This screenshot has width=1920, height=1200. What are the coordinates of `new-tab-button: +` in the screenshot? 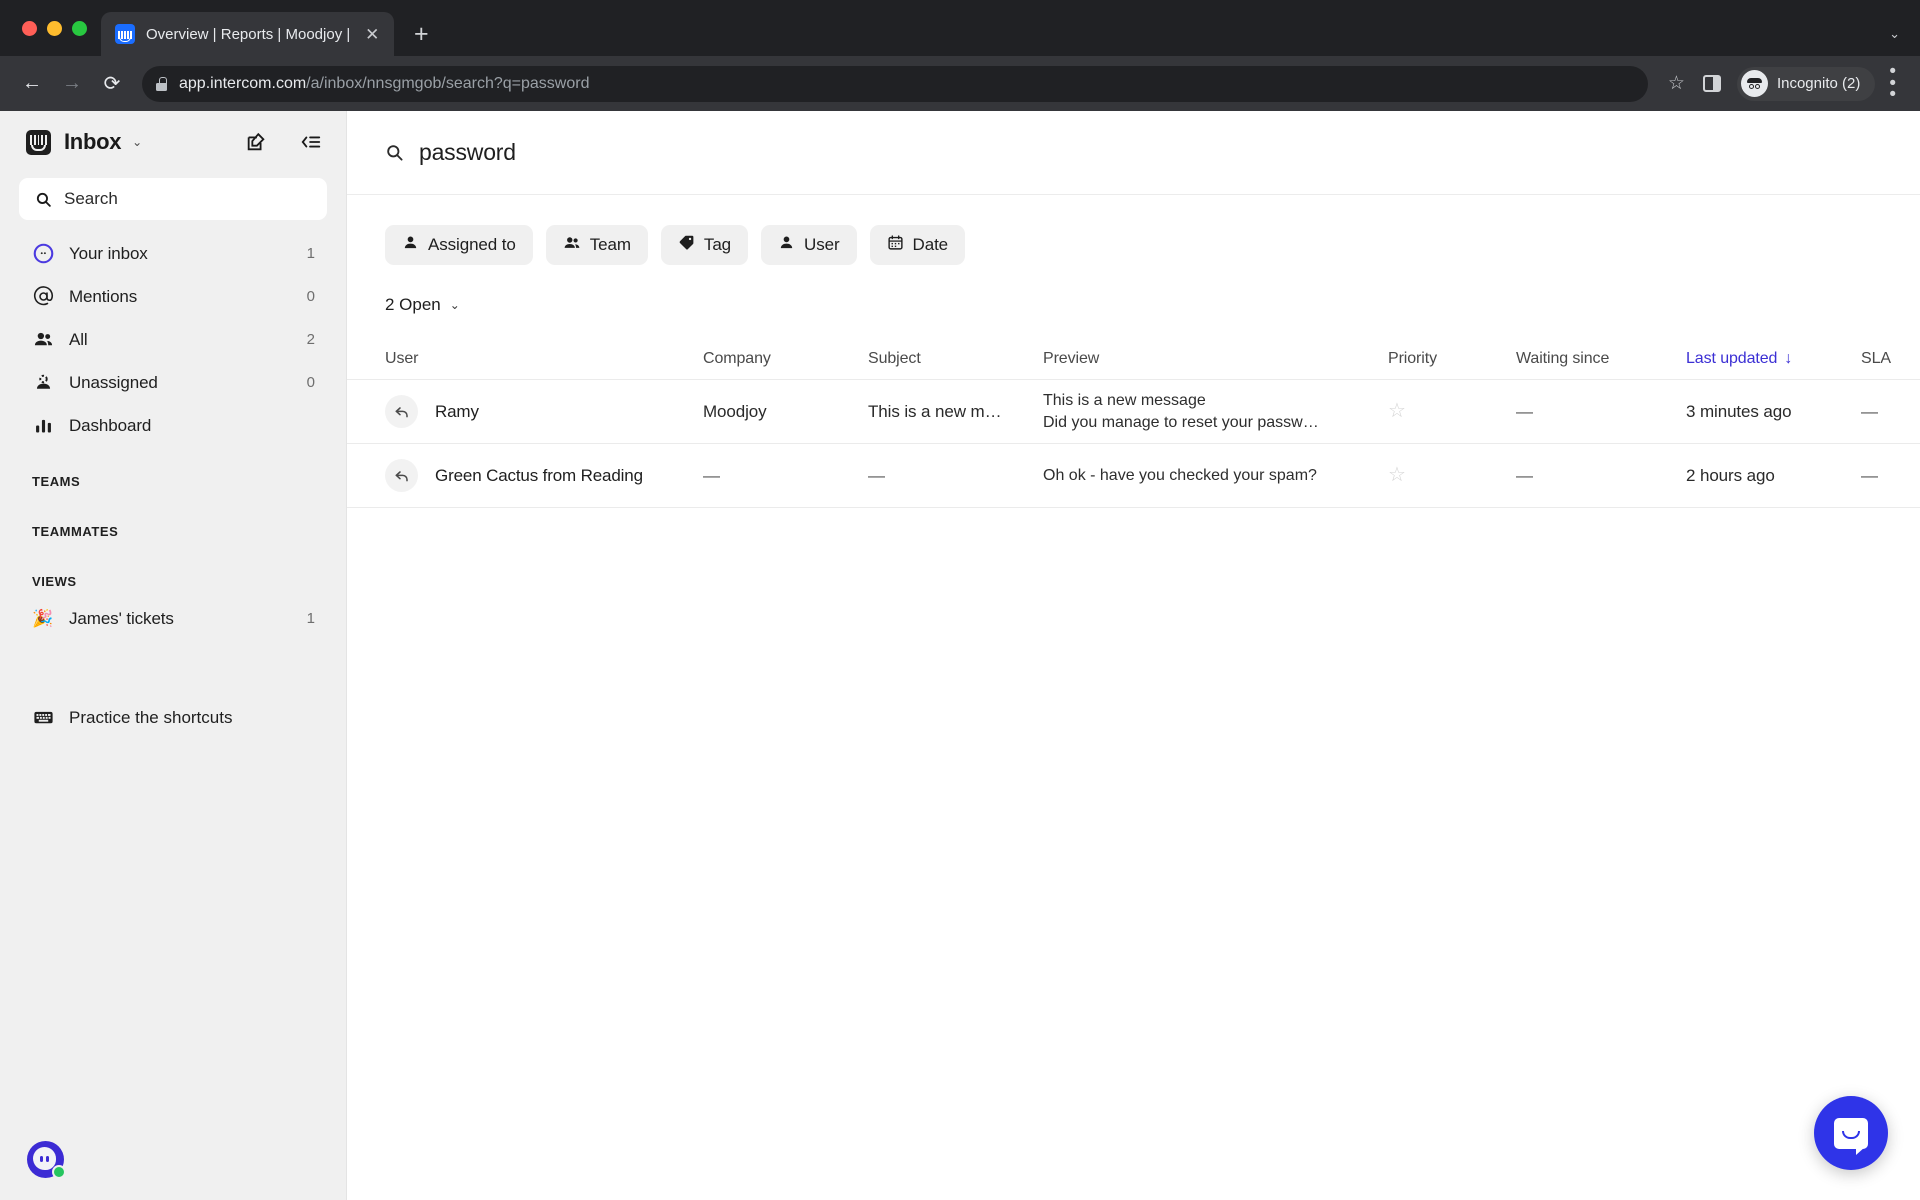 It's located at (421, 34).